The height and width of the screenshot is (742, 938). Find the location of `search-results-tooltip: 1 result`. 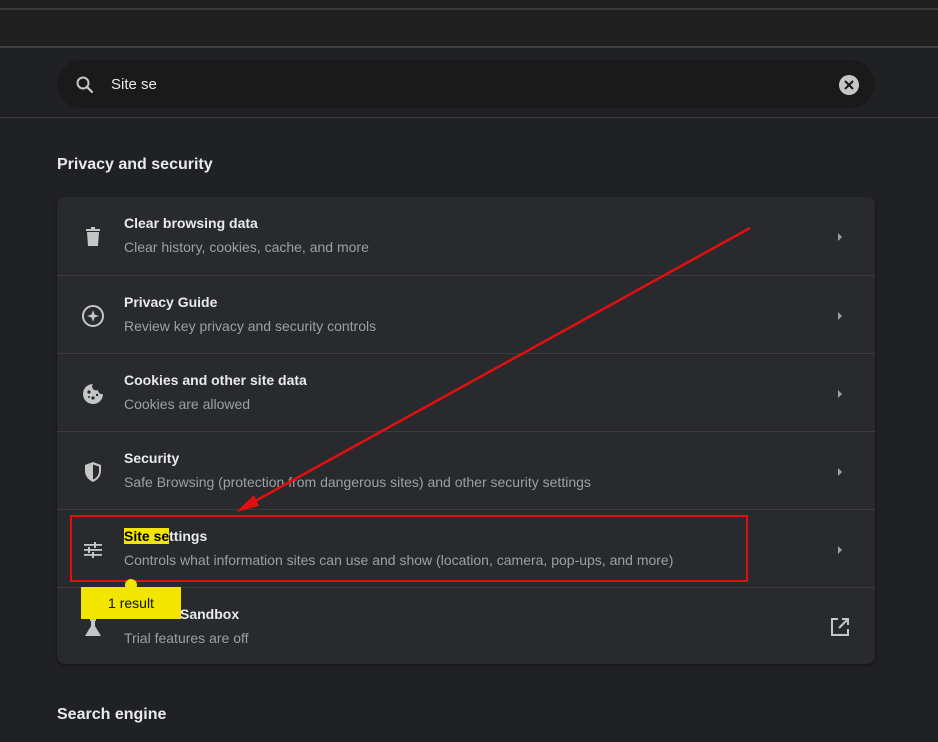

search-results-tooltip: 1 result is located at coordinates (131, 603).